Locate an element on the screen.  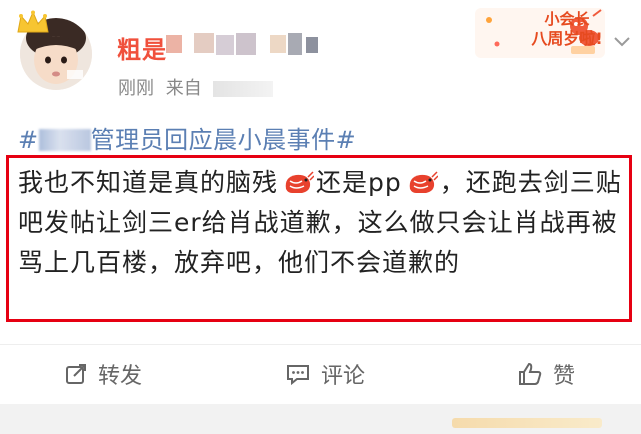
post-time: 刚刚 is located at coordinates (136, 88).